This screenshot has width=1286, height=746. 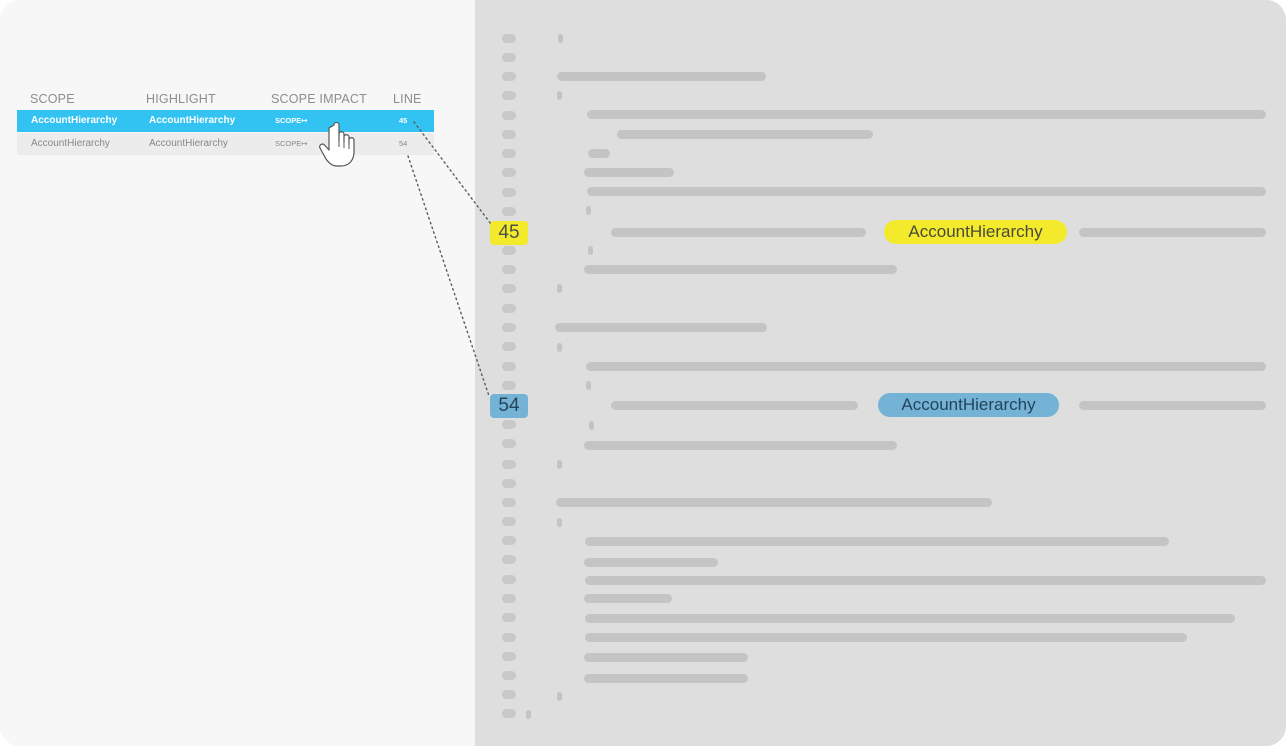 What do you see at coordinates (337, 144) in the screenshot?
I see `hand-pointer-icon` at bounding box center [337, 144].